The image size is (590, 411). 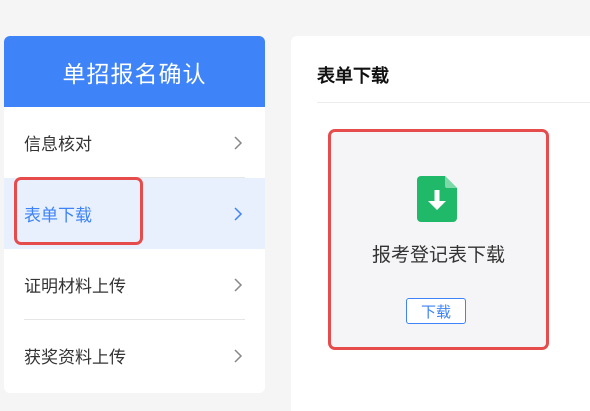 What do you see at coordinates (75, 358) in the screenshot?
I see `sidebar-item-label: 获奖资料上传` at bounding box center [75, 358].